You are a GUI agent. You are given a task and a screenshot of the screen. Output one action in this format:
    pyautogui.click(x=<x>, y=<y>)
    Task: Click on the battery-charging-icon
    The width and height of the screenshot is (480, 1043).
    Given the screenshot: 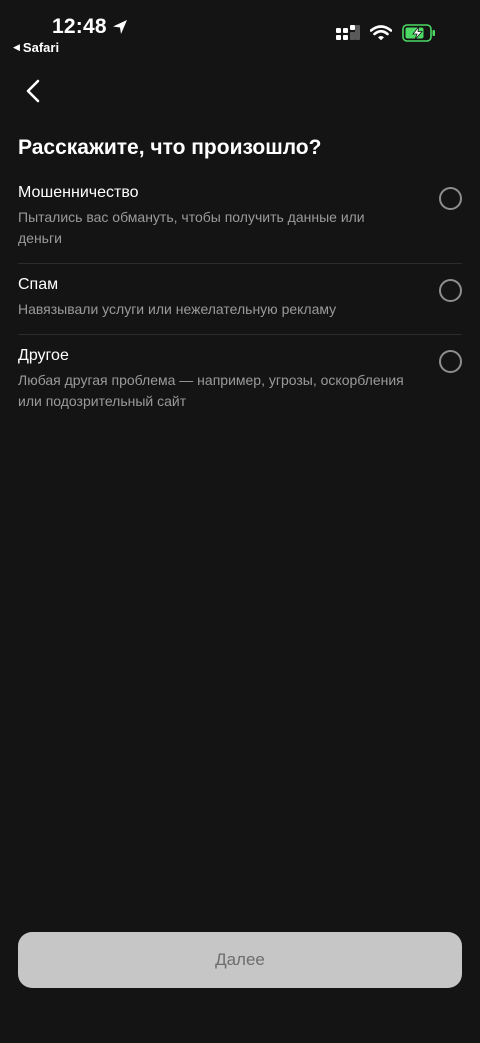 What is the action you would take?
    pyautogui.click(x=419, y=35)
    